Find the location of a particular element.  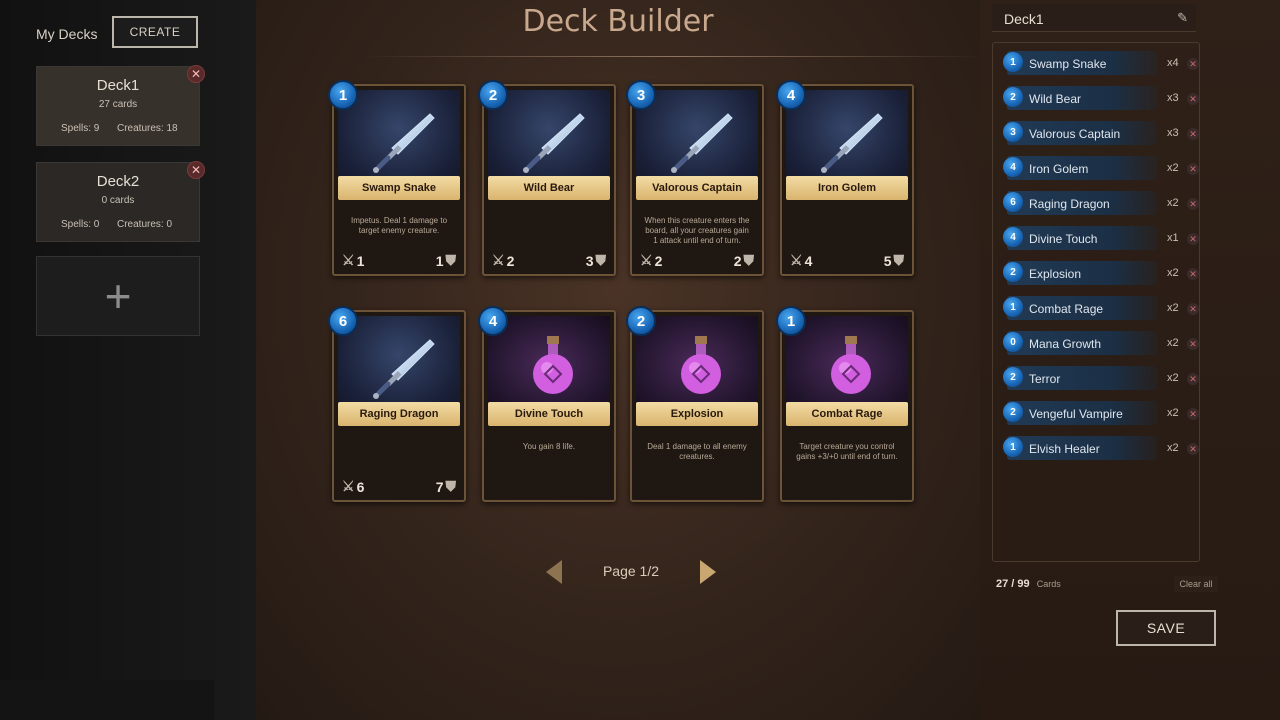

pencil-icon: ✎ is located at coordinates (1182, 18).